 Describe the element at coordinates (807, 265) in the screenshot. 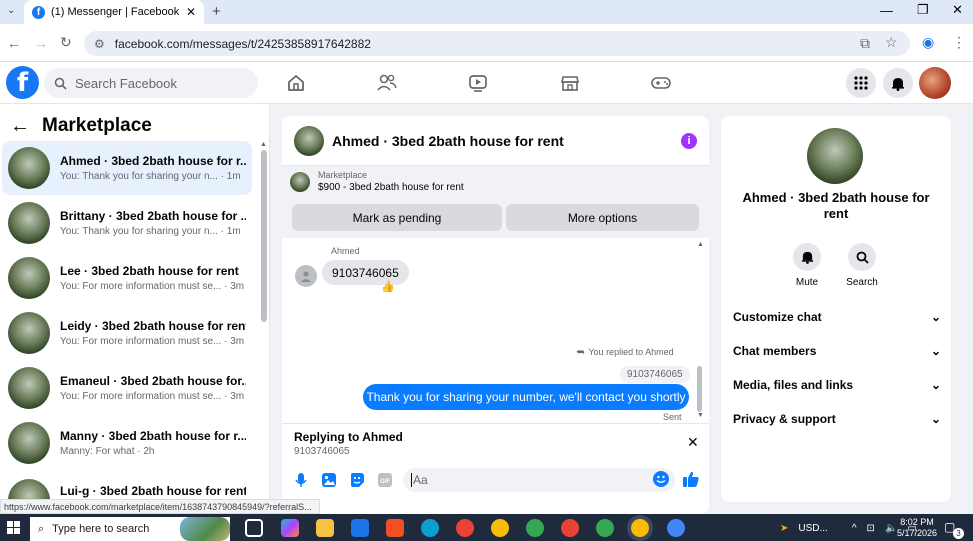

I see `mute-button: Mute` at that location.